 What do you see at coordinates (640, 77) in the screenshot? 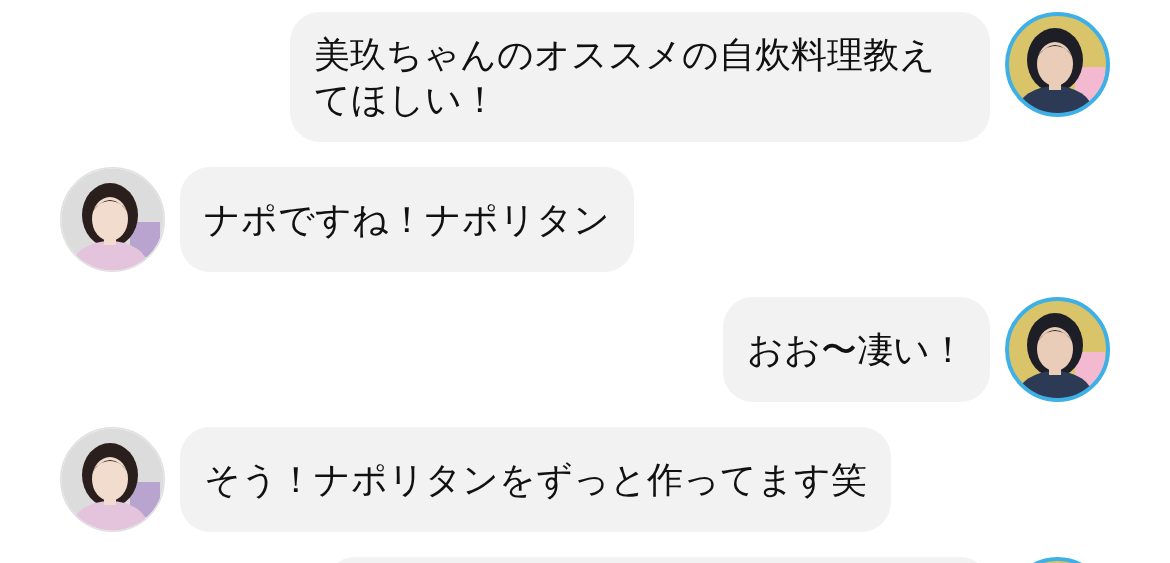
I see `message-bubble: 美玖ちゃんのオススメの自炊料理教えてほしい！` at bounding box center [640, 77].